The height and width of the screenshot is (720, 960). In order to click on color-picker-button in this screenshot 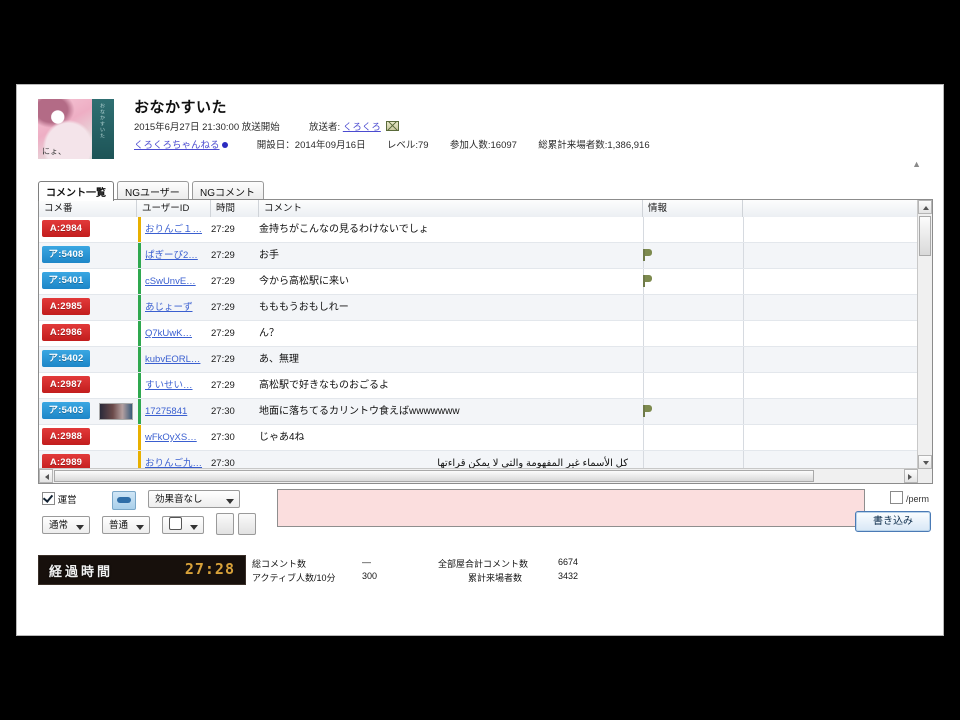, I will do `click(124, 502)`.